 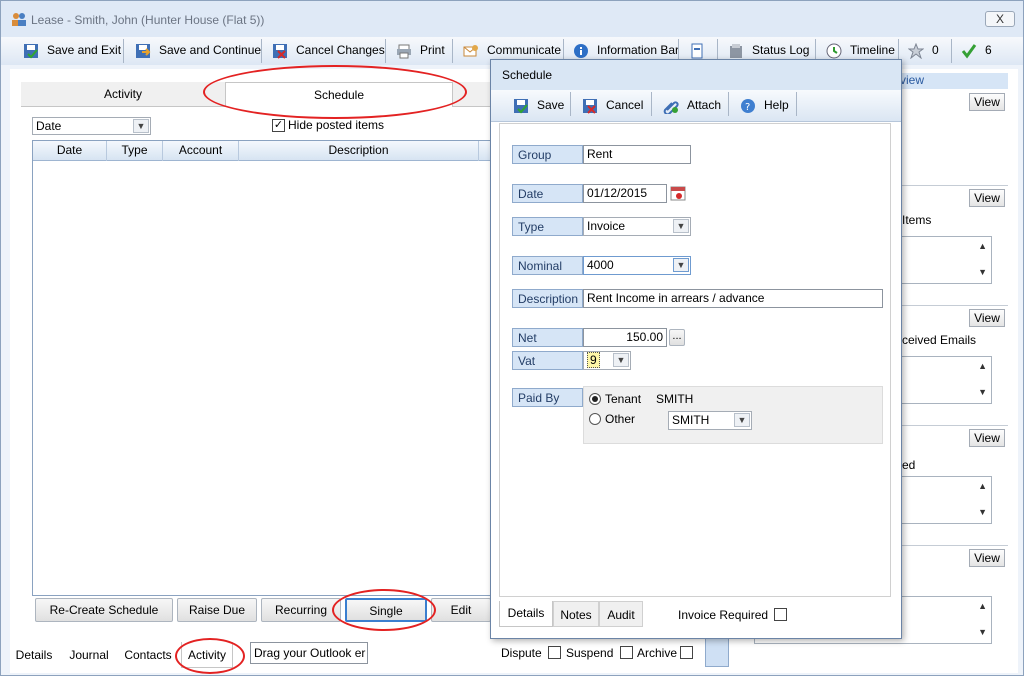 I want to click on other-value: SMITH, so click(x=691, y=420).